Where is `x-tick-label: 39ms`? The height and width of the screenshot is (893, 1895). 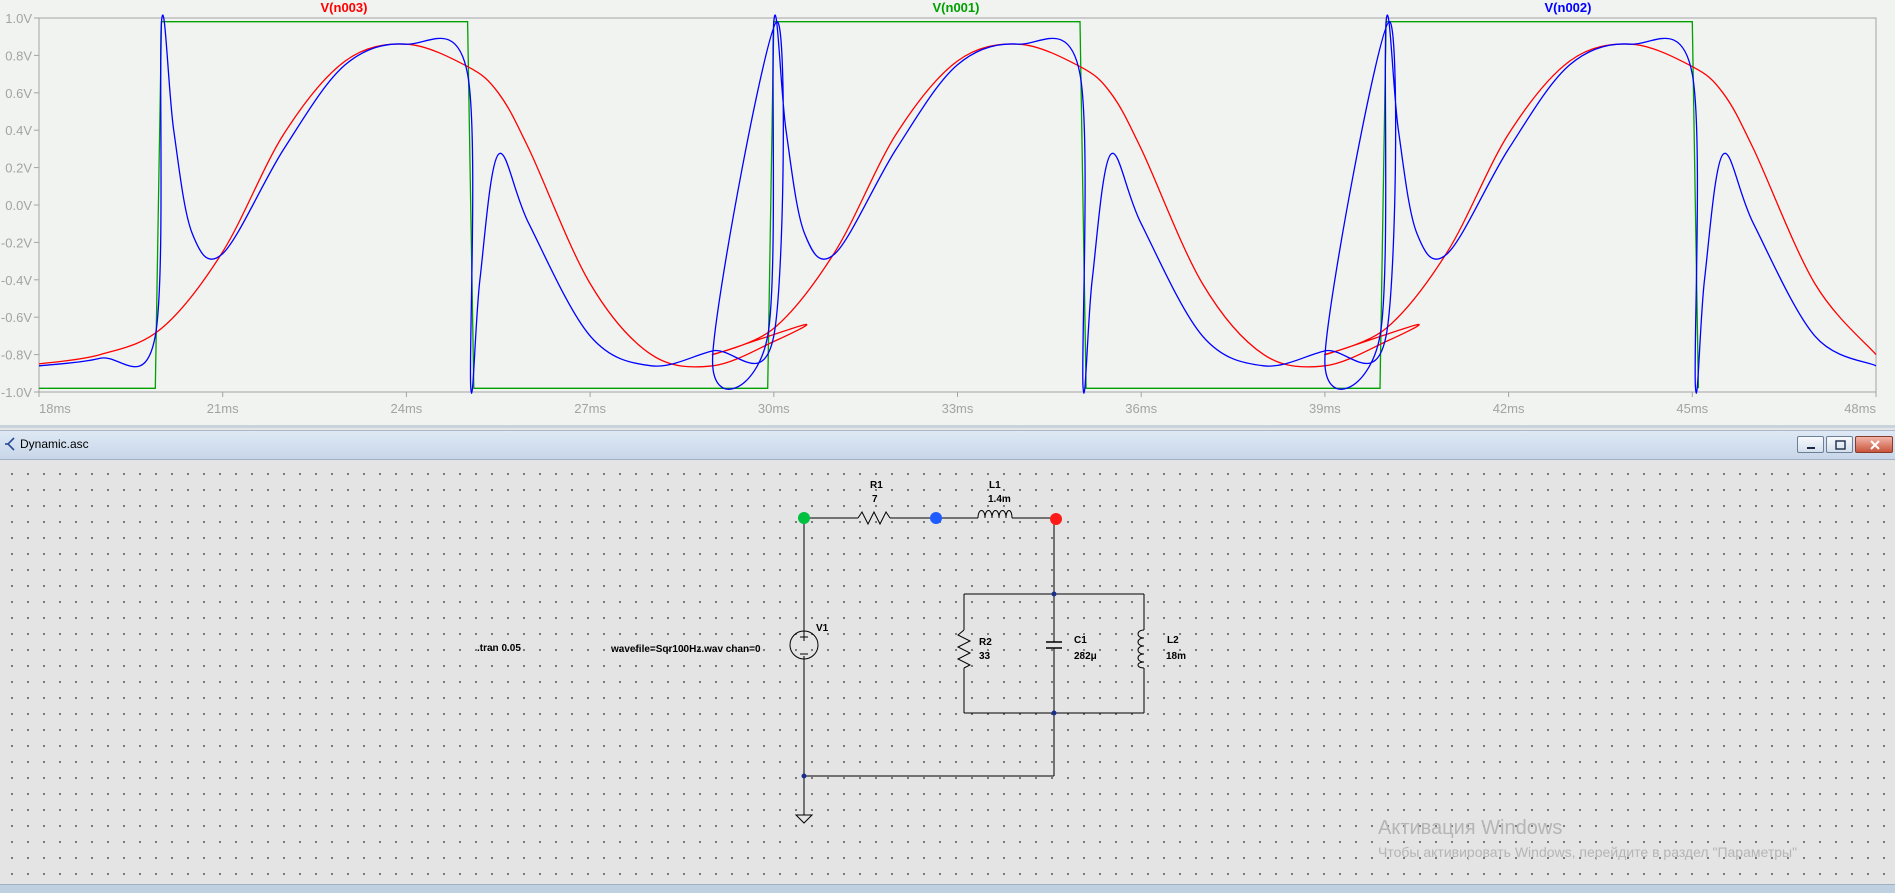
x-tick-label: 39ms is located at coordinates (1325, 408).